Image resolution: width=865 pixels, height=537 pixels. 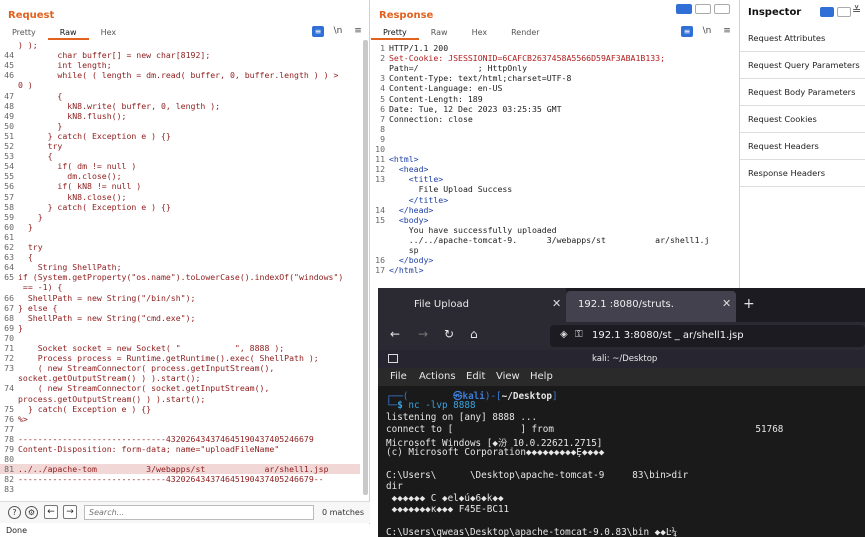 I want to click on inspector-item-response-headers: Response Headers, so click(x=802, y=173).